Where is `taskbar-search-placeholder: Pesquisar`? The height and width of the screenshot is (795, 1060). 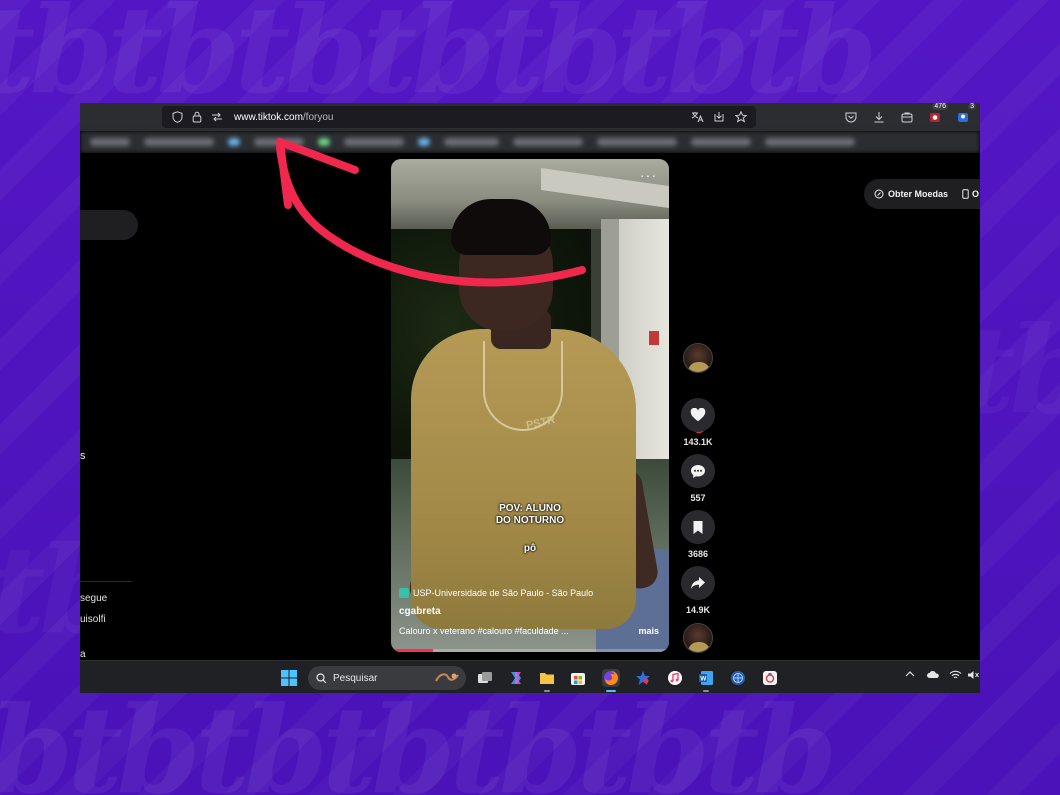
taskbar-search-placeholder: Pesquisar is located at coordinates (355, 678).